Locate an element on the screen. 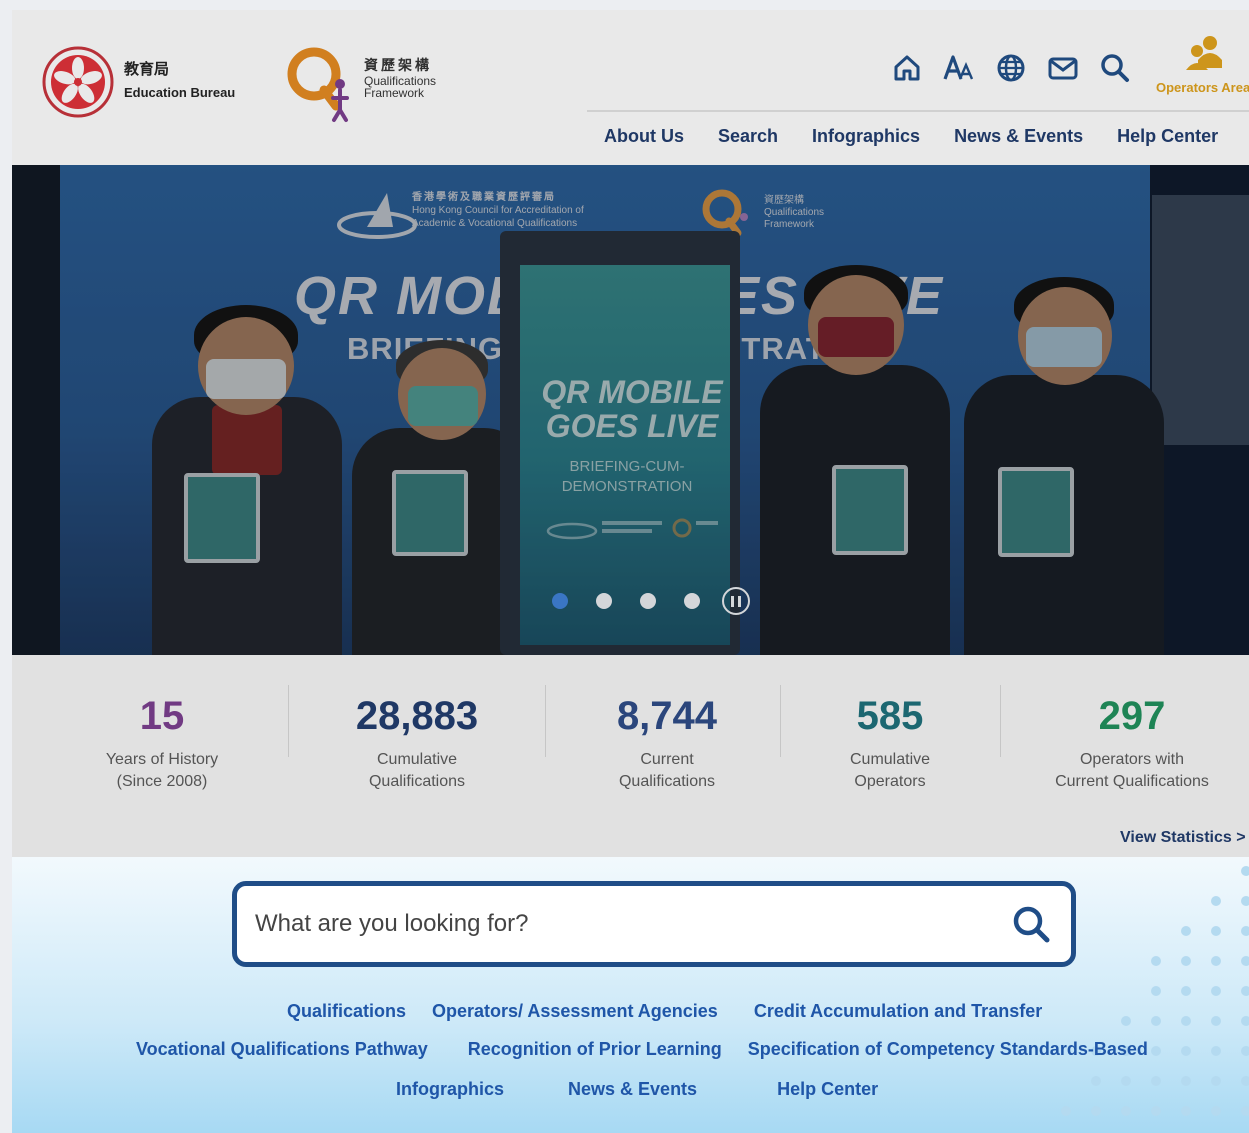 The width and height of the screenshot is (1249, 1133). mail-icon is located at coordinates (1063, 68).